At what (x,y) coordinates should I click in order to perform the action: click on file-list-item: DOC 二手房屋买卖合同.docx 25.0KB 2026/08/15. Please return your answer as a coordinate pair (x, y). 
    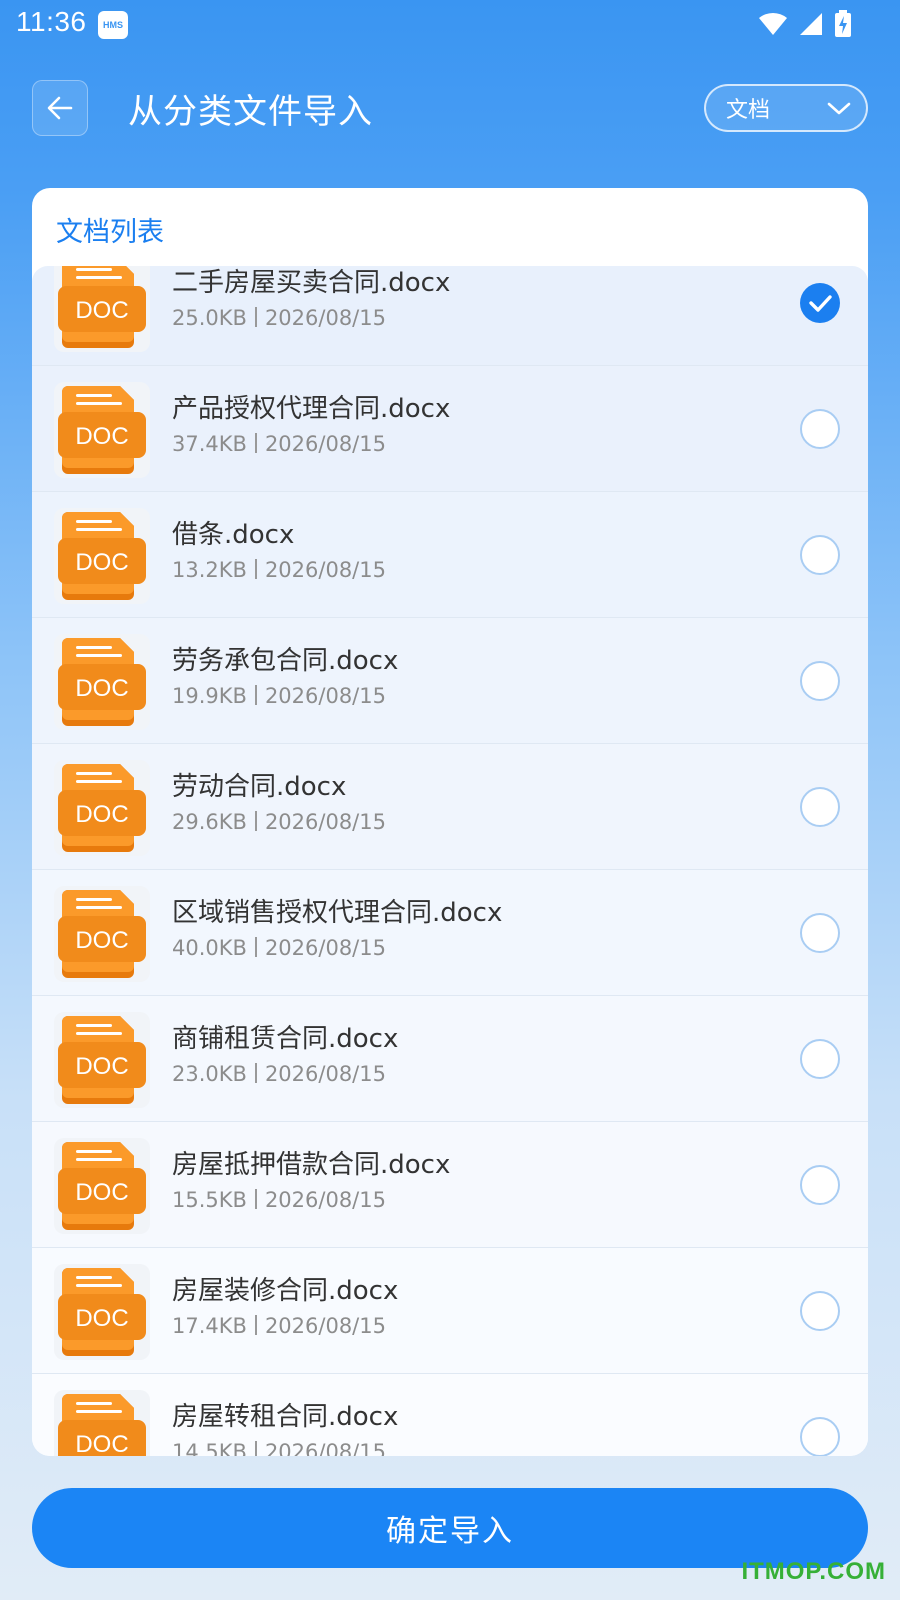
    Looking at the image, I should click on (450, 316).